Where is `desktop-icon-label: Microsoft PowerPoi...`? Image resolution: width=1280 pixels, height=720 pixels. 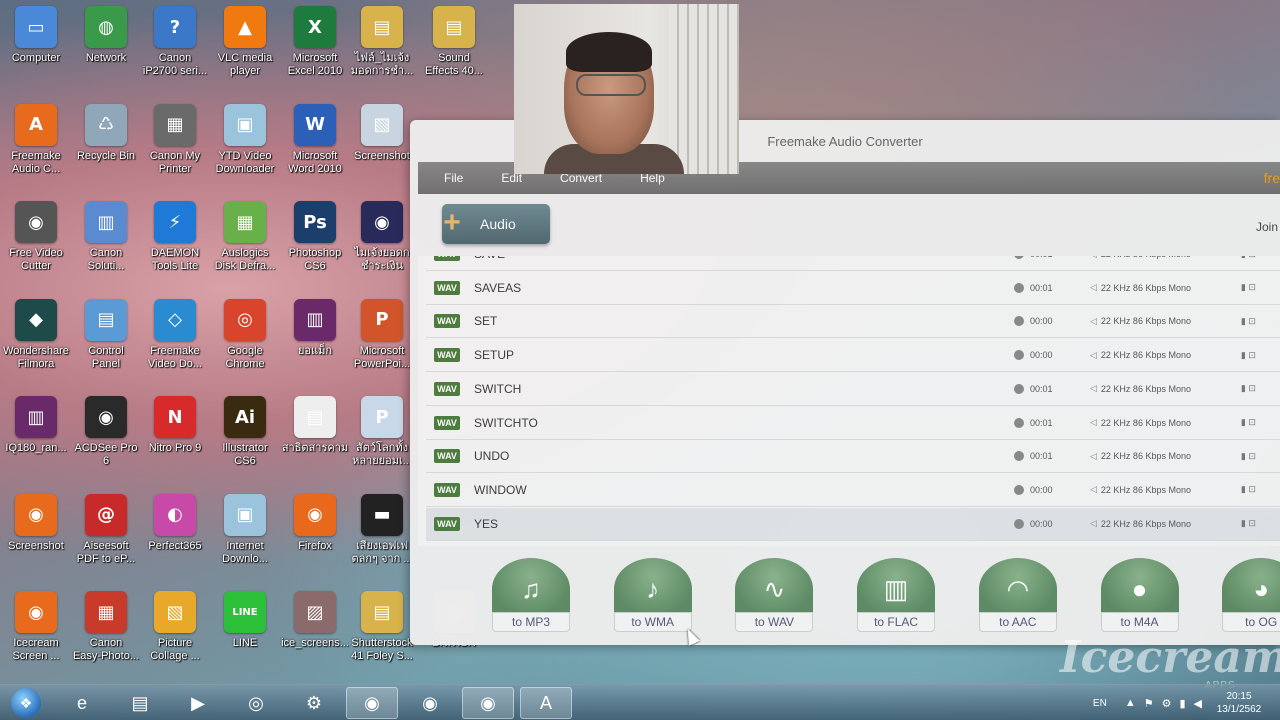 desktop-icon-label: Microsoft PowerPoi... is located at coordinates (382, 357).